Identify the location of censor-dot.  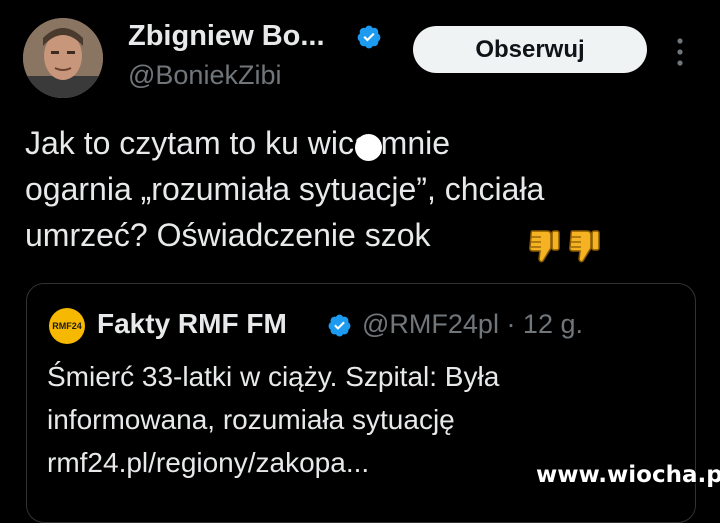
(368, 147).